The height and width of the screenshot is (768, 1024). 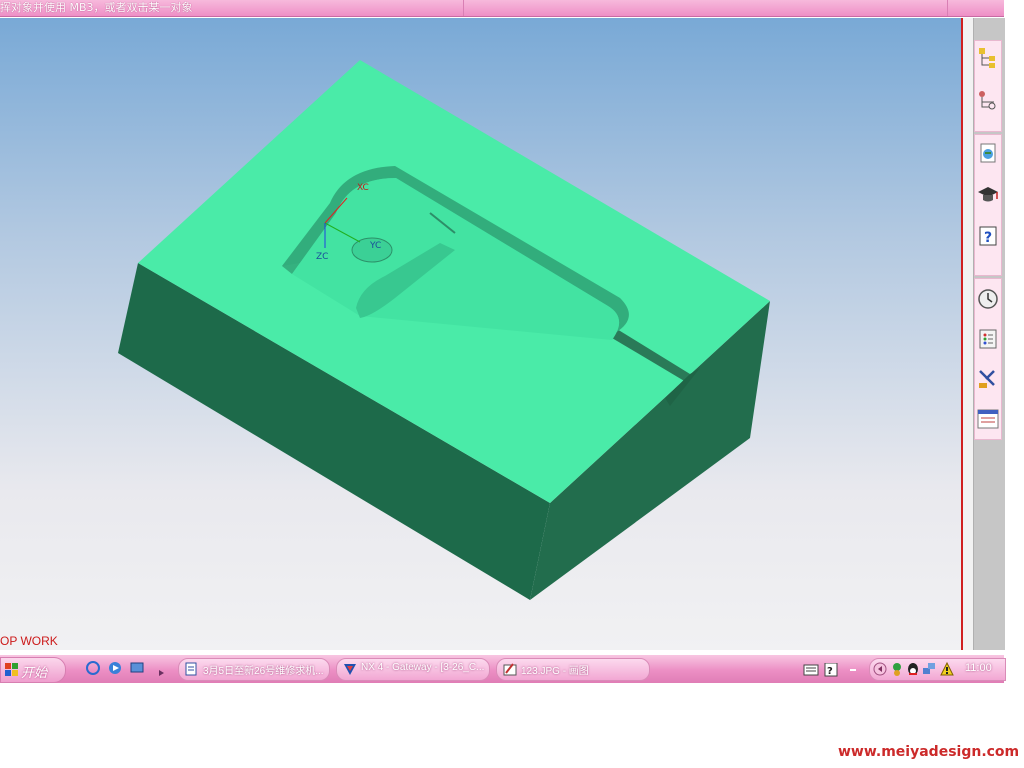 I want to click on reuse-library-icon, so click(x=988, y=419).